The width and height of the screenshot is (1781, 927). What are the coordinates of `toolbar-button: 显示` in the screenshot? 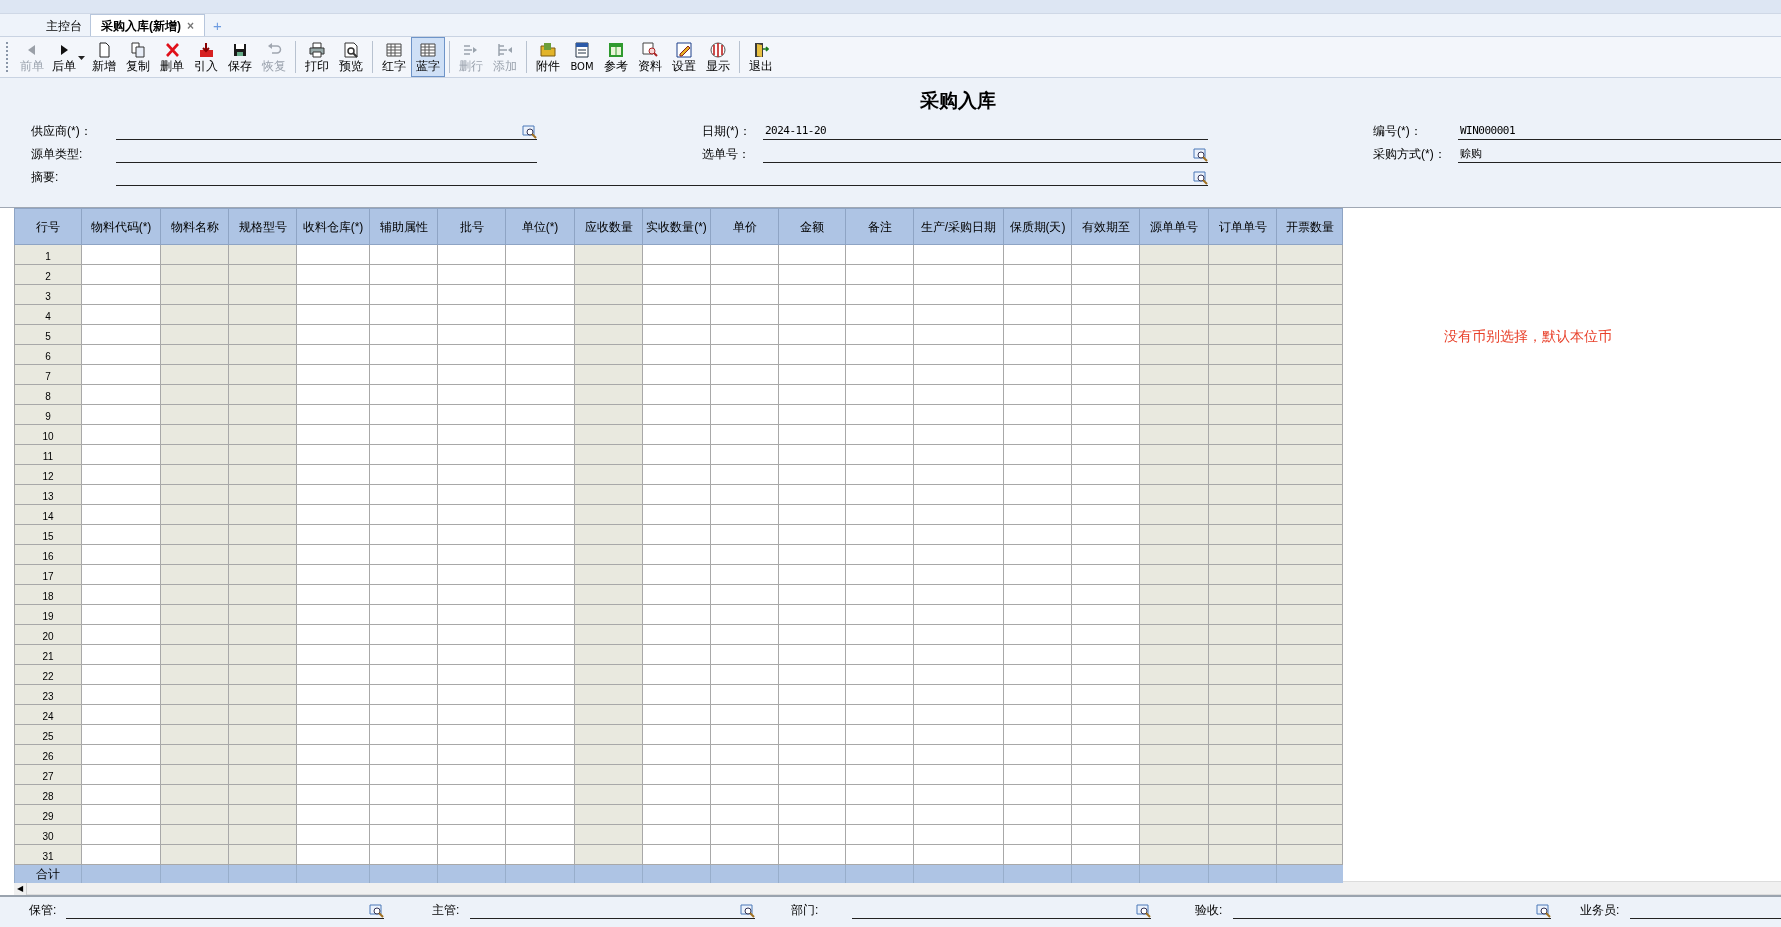 It's located at (718, 57).